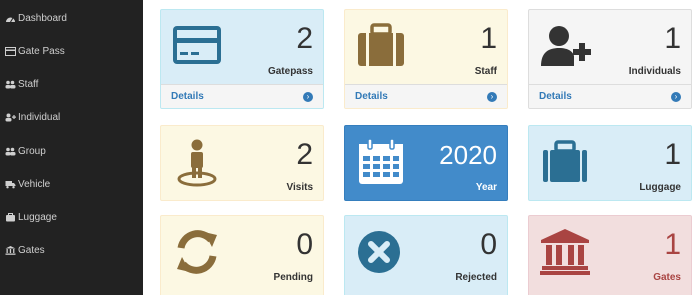 Image resolution: width=700 pixels, height=295 pixels. I want to click on year-card: 2020 Year, so click(426, 163).